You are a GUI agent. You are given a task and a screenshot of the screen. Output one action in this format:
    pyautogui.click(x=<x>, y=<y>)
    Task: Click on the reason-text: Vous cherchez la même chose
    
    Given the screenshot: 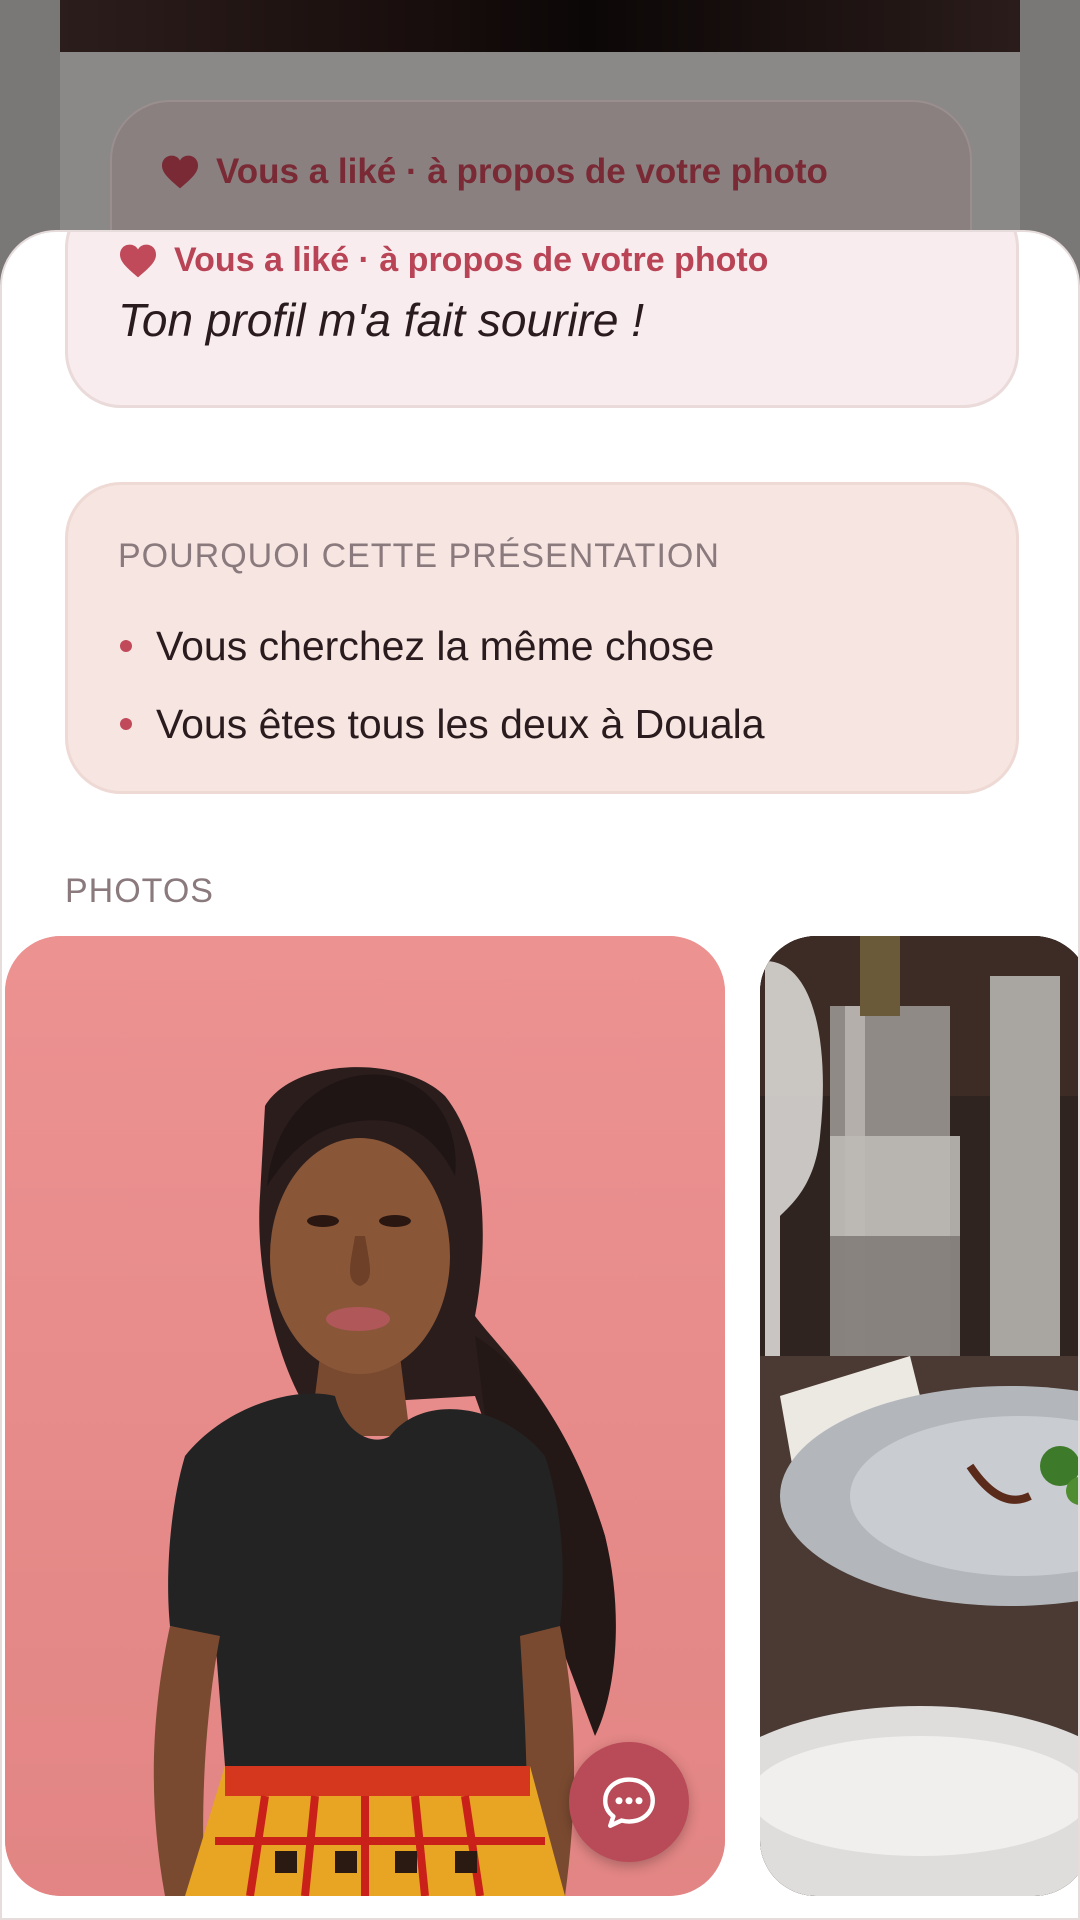 What is the action you would take?
    pyautogui.click(x=435, y=645)
    